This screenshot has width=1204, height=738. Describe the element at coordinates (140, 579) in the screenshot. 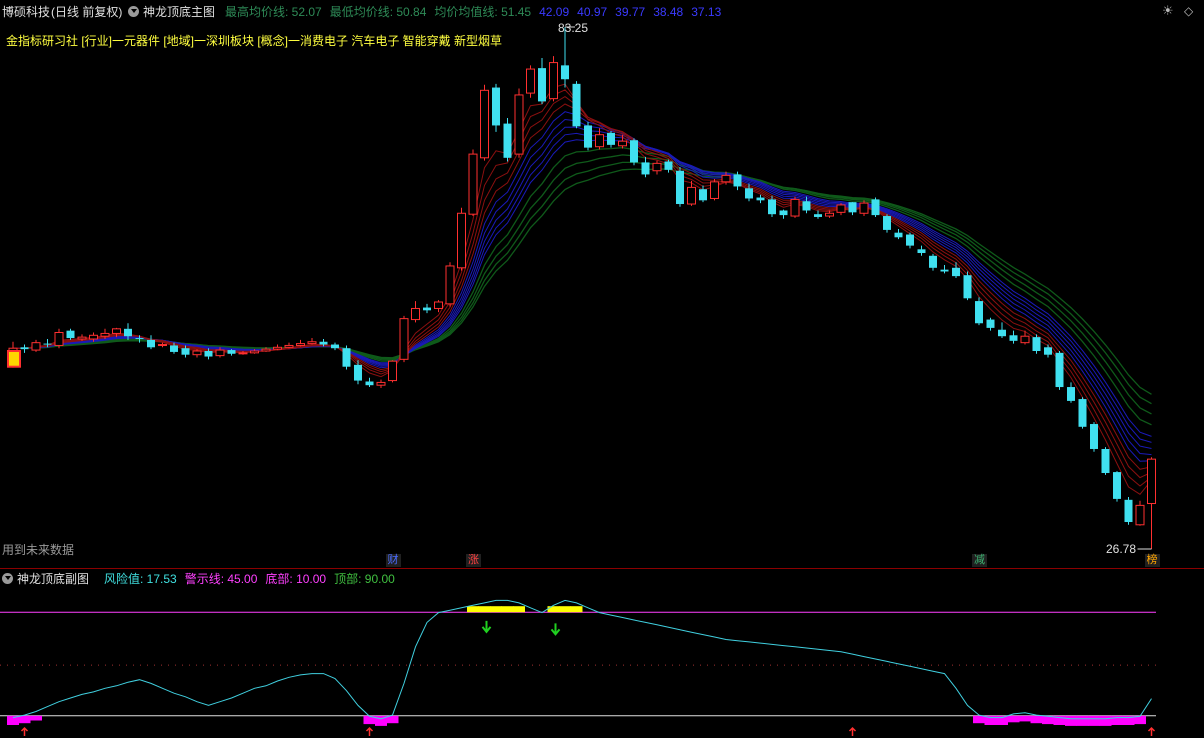

I see `sub-label-item: 风险值: 17.53` at that location.